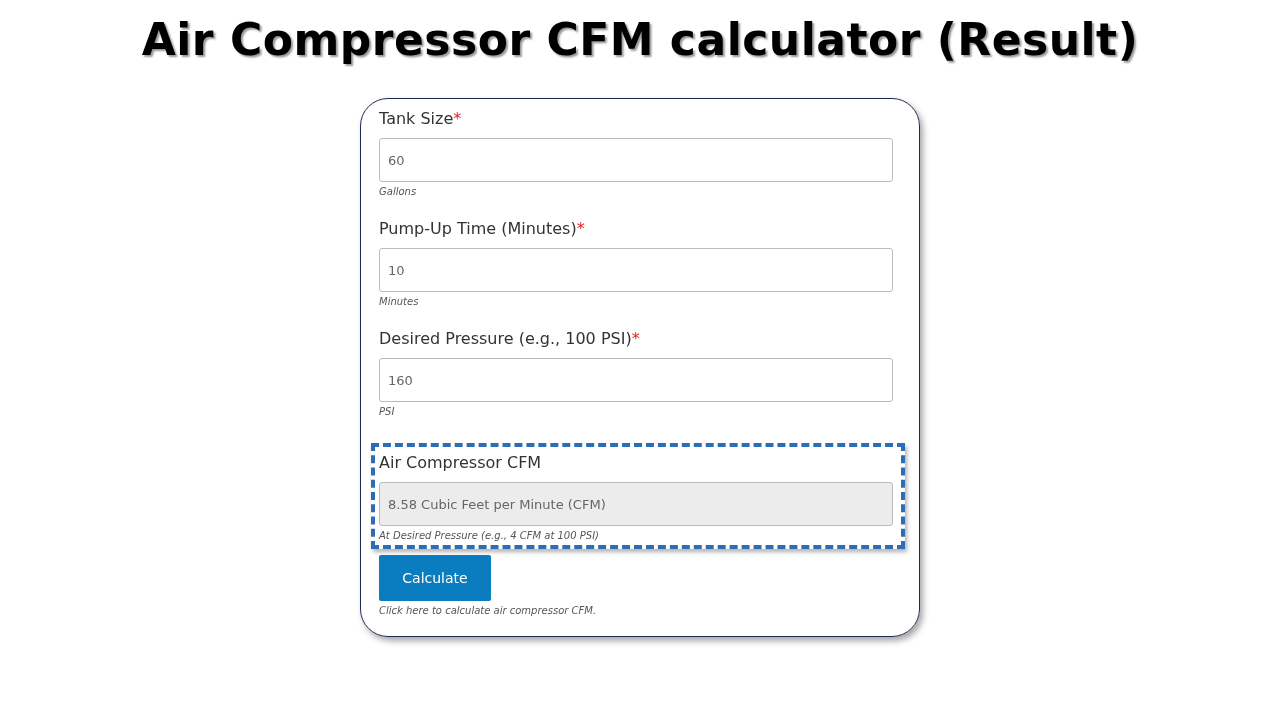  What do you see at coordinates (461, 462) in the screenshot?
I see `field-label: Air Compressor CFM` at bounding box center [461, 462].